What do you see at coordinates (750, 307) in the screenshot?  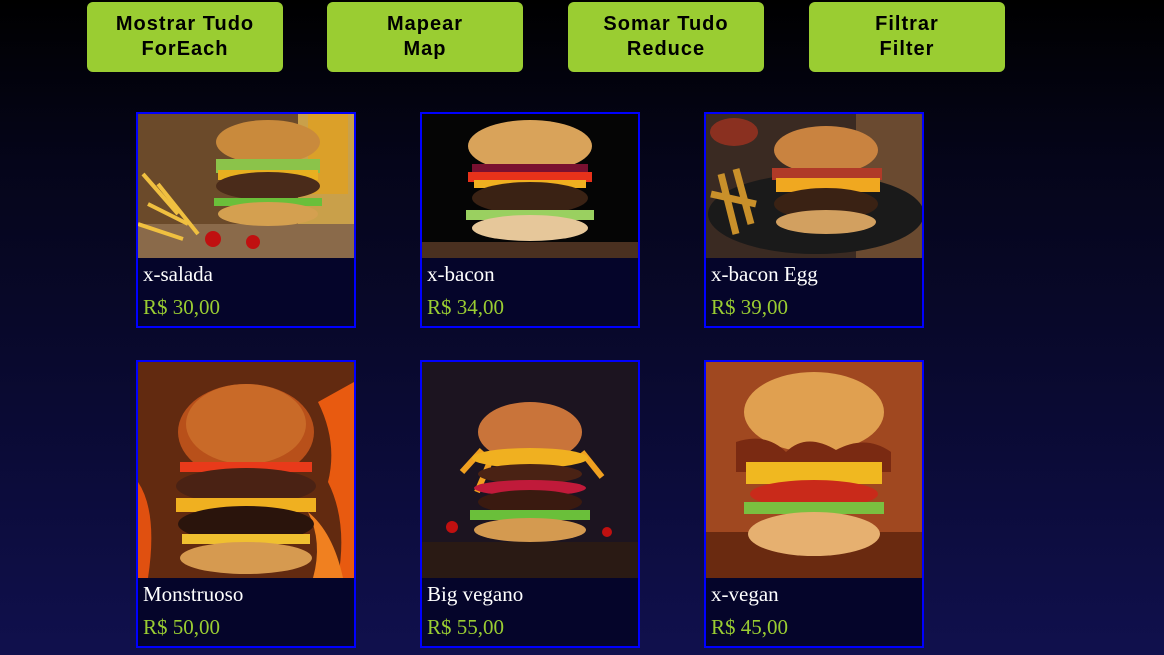 I see `product-price: R$ 39,00` at bounding box center [750, 307].